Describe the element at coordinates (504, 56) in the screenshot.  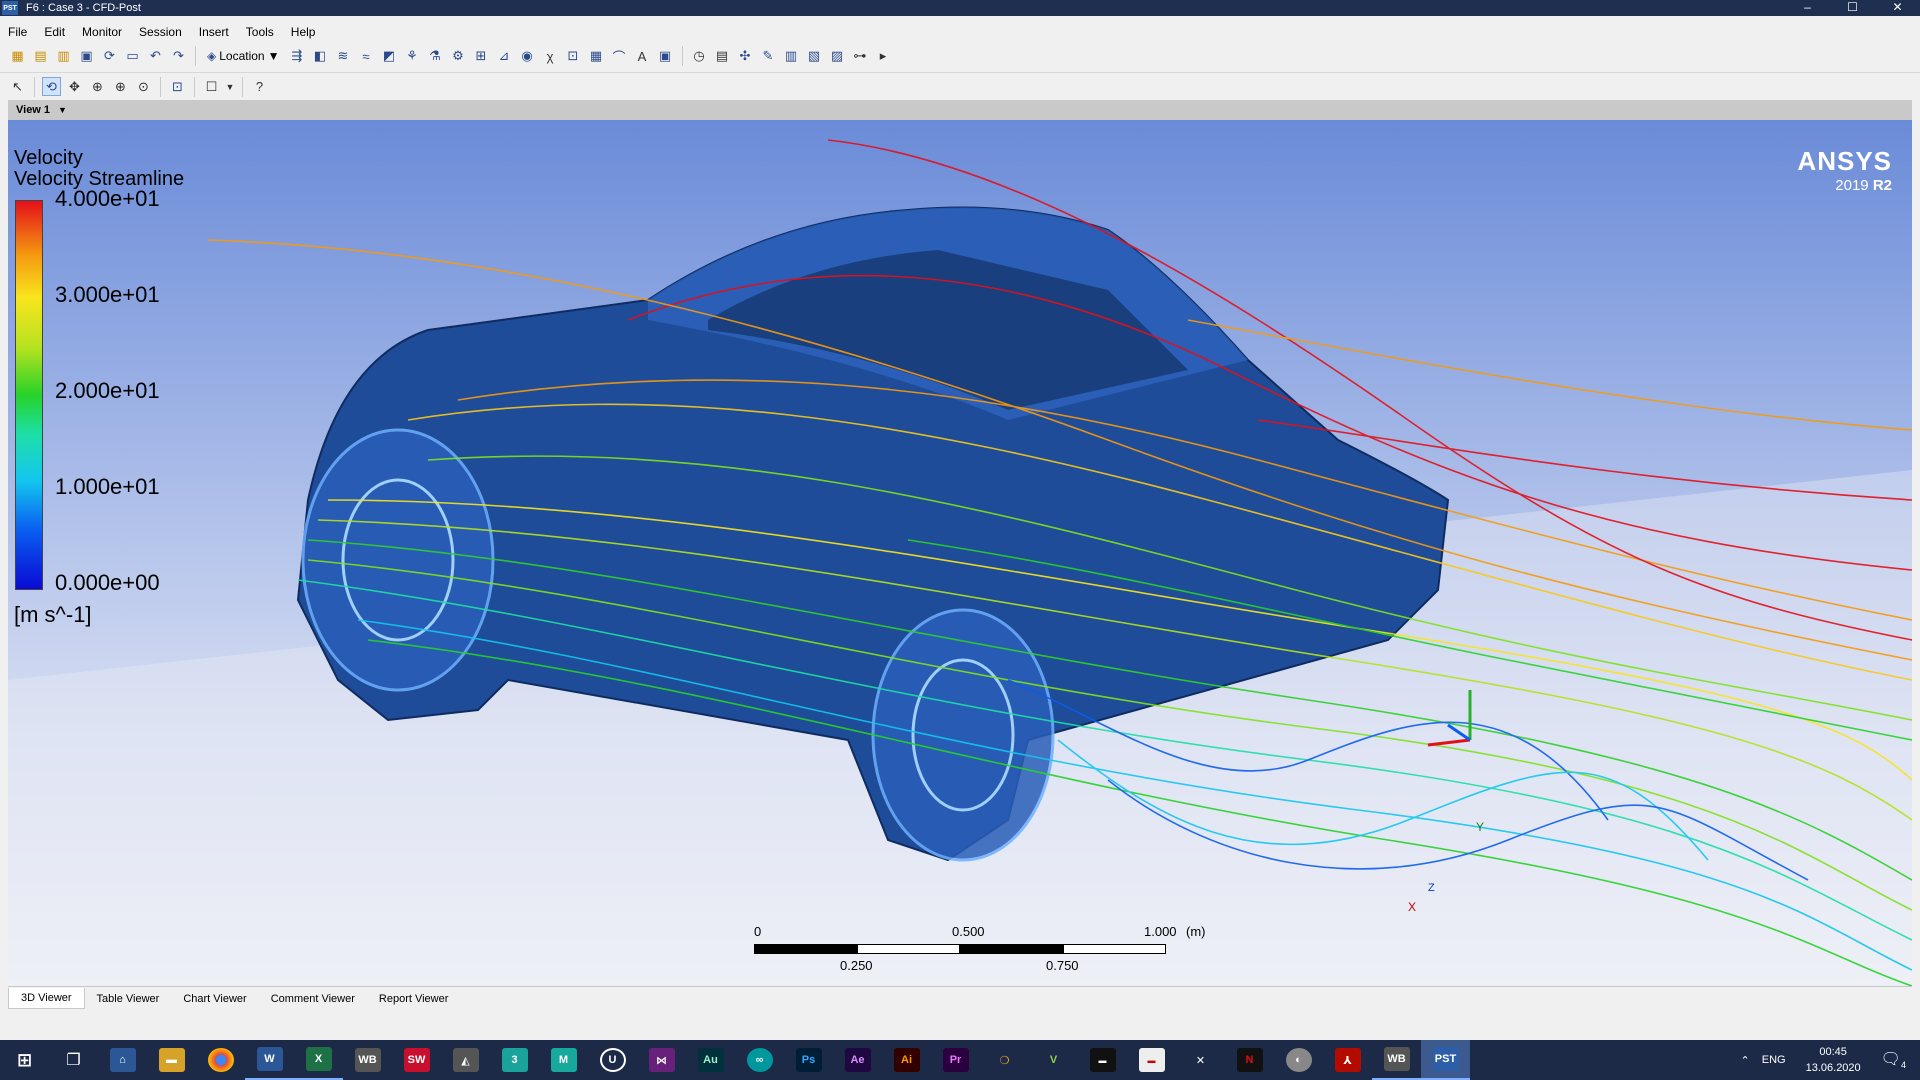
I see `clip-plane-icon: ⊿` at that location.